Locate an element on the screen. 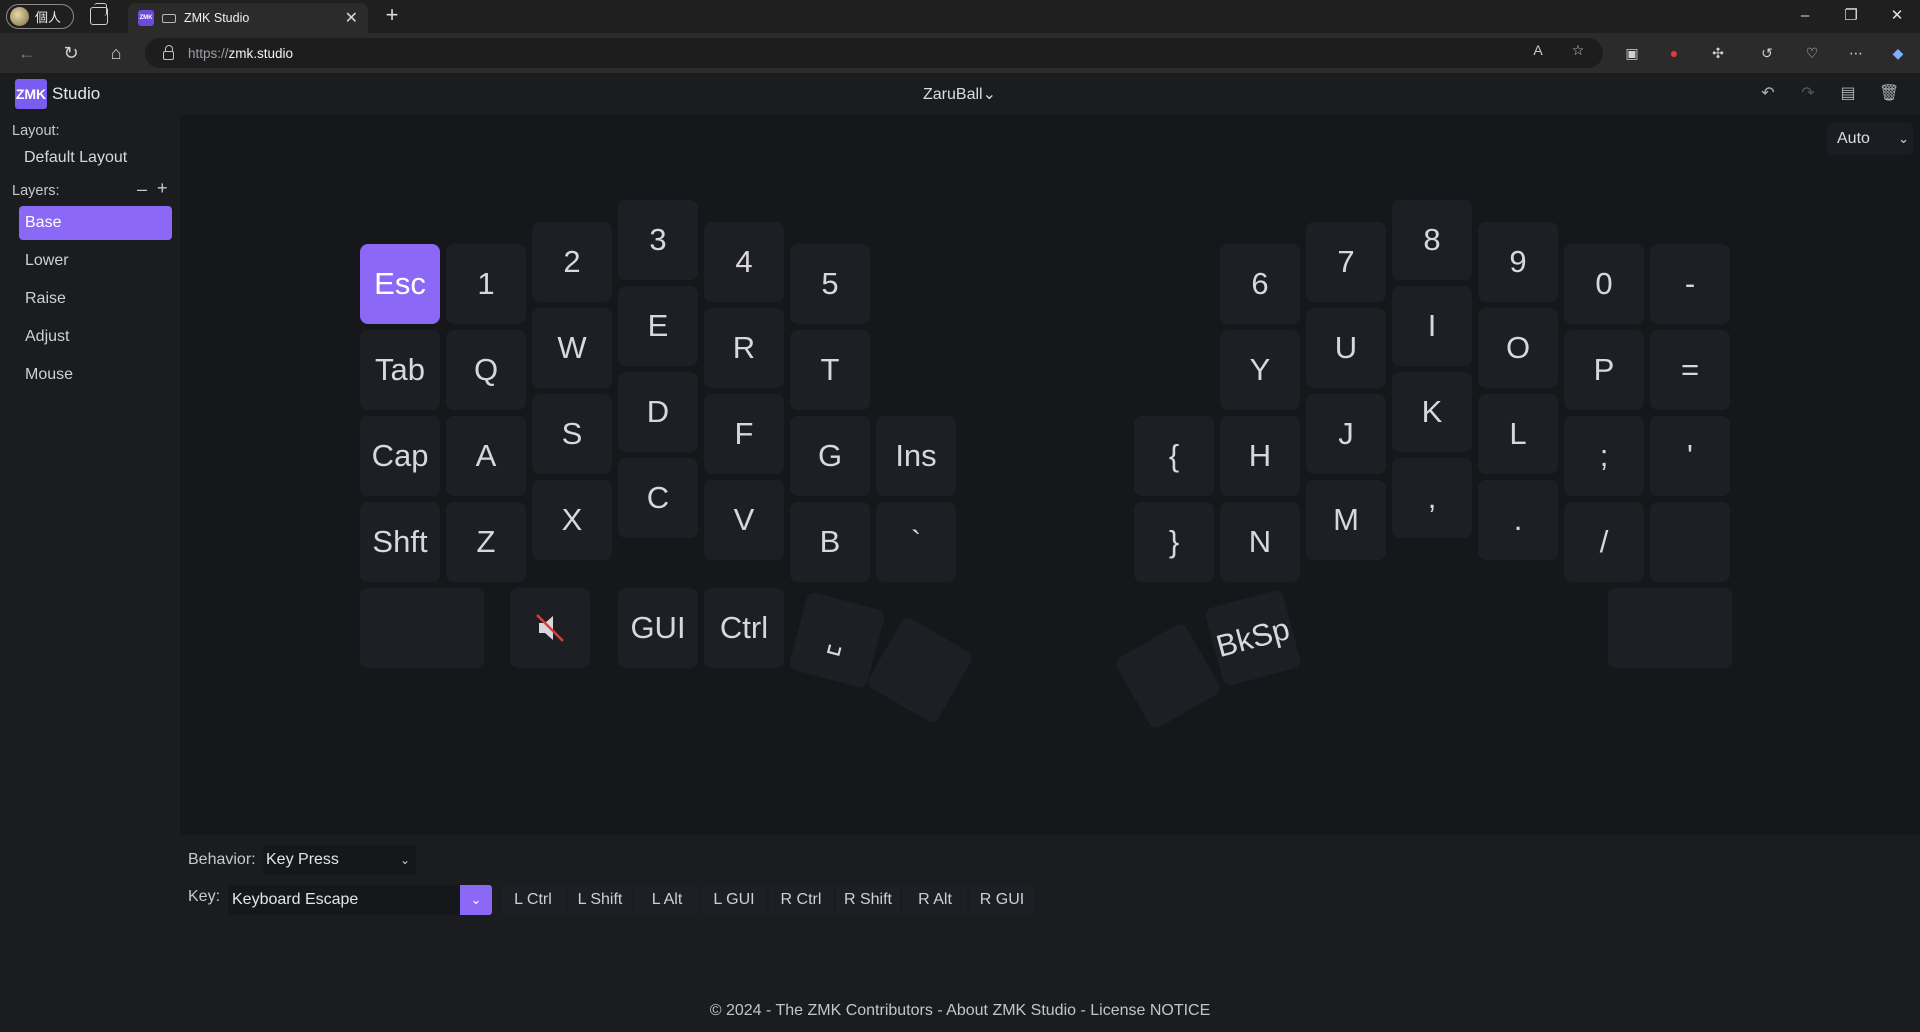  key-grave: ` is located at coordinates (916, 542).